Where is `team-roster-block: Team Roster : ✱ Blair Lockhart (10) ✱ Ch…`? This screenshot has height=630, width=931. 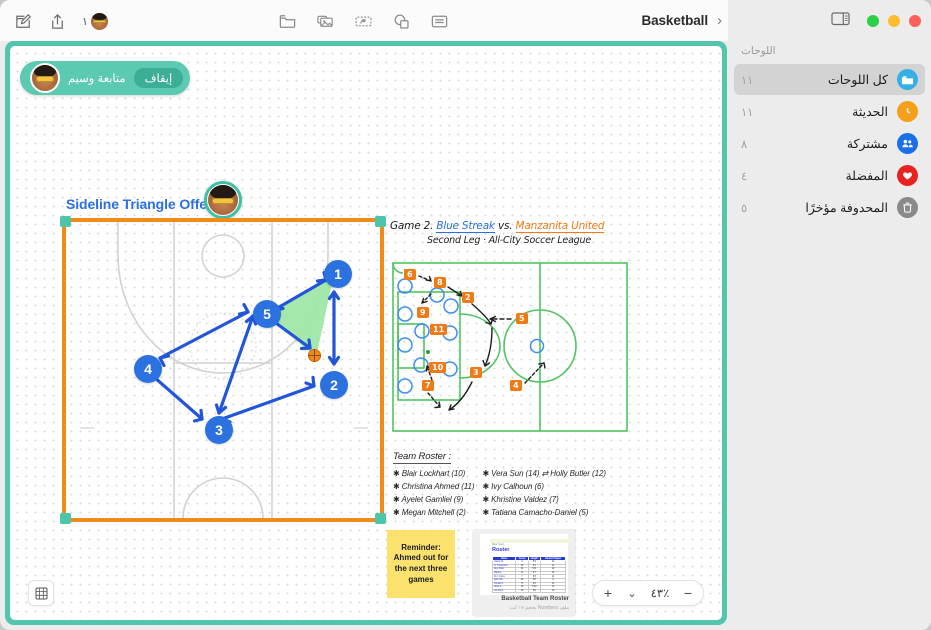
team-roster-block: Team Roster : ✱ Blair Lockhart (10) ✱ Ch… is located at coordinates (513, 481).